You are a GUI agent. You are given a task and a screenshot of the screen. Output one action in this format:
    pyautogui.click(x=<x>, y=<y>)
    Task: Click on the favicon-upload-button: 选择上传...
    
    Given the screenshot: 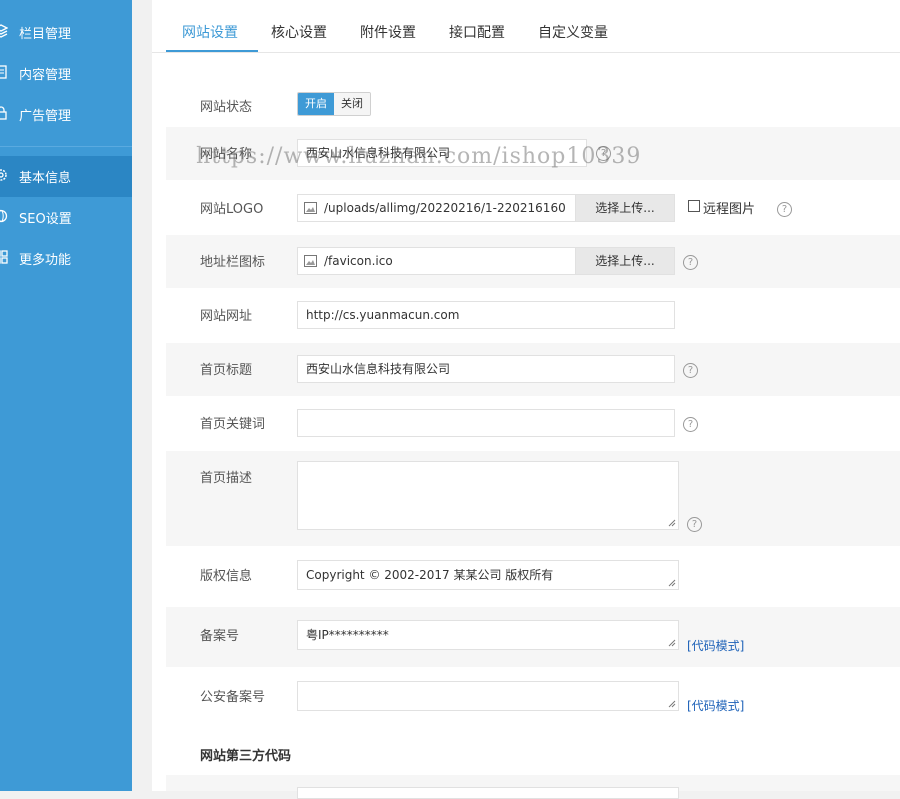 What is the action you would take?
    pyautogui.click(x=624, y=261)
    